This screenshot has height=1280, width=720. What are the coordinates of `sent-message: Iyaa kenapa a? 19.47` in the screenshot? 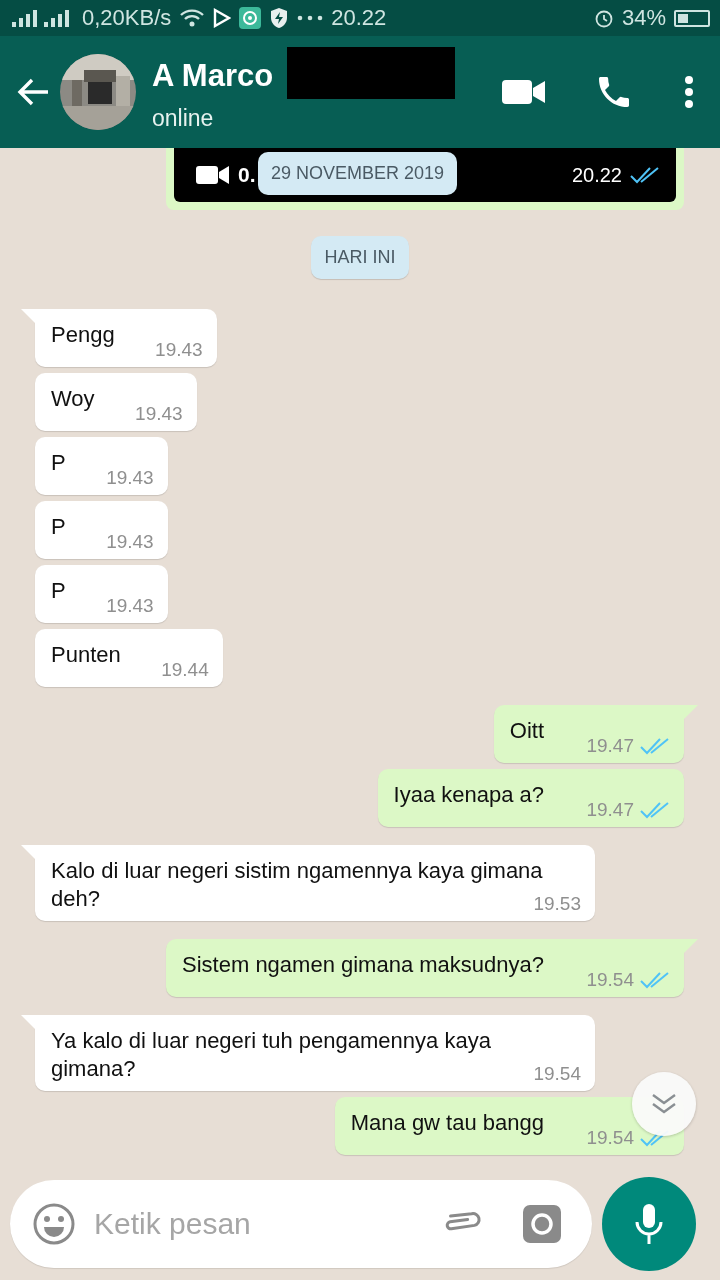 It's located at (530, 798).